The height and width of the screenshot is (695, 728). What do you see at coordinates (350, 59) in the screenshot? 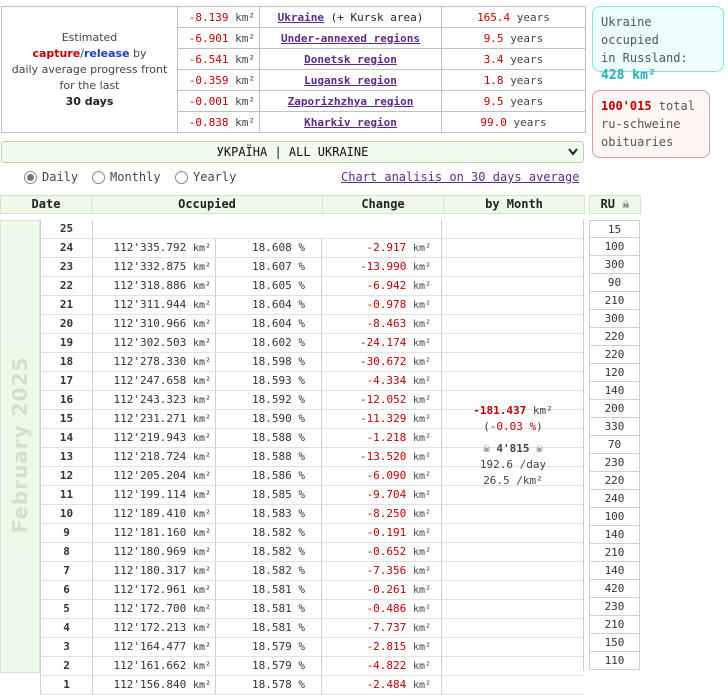
I see `region-link: Donetsk region` at bounding box center [350, 59].